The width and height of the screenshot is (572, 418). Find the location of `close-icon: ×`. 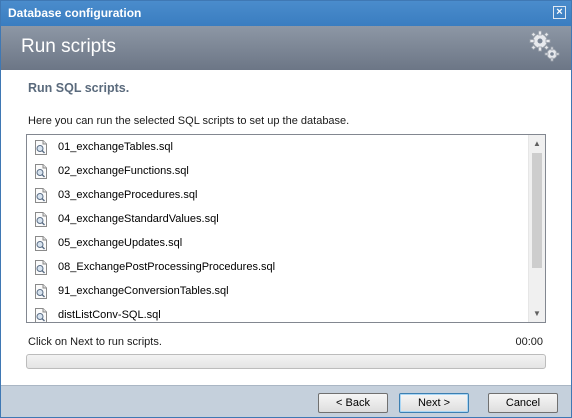

close-icon: × is located at coordinates (559, 12).